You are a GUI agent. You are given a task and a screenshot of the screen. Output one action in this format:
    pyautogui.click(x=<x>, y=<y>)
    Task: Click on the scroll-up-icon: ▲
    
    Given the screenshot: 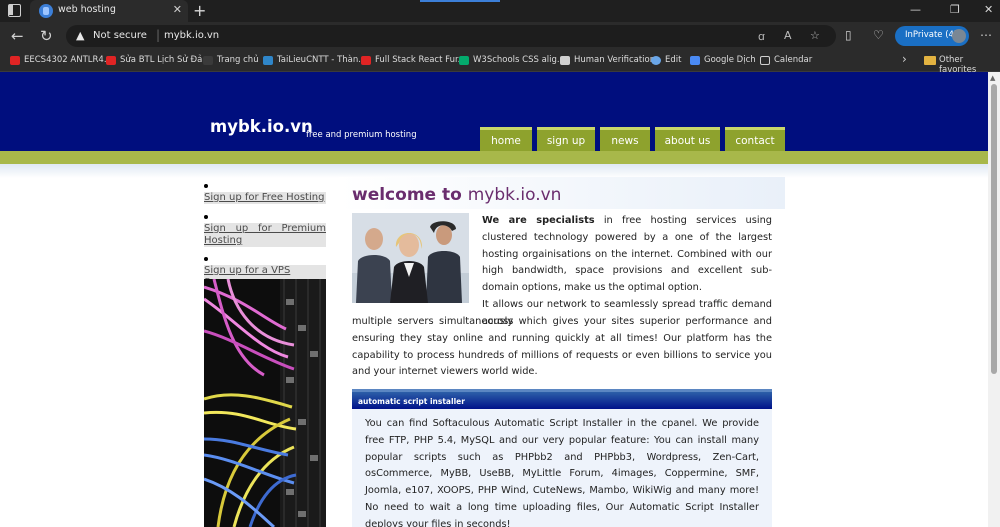 What is the action you would take?
    pyautogui.click(x=992, y=78)
    